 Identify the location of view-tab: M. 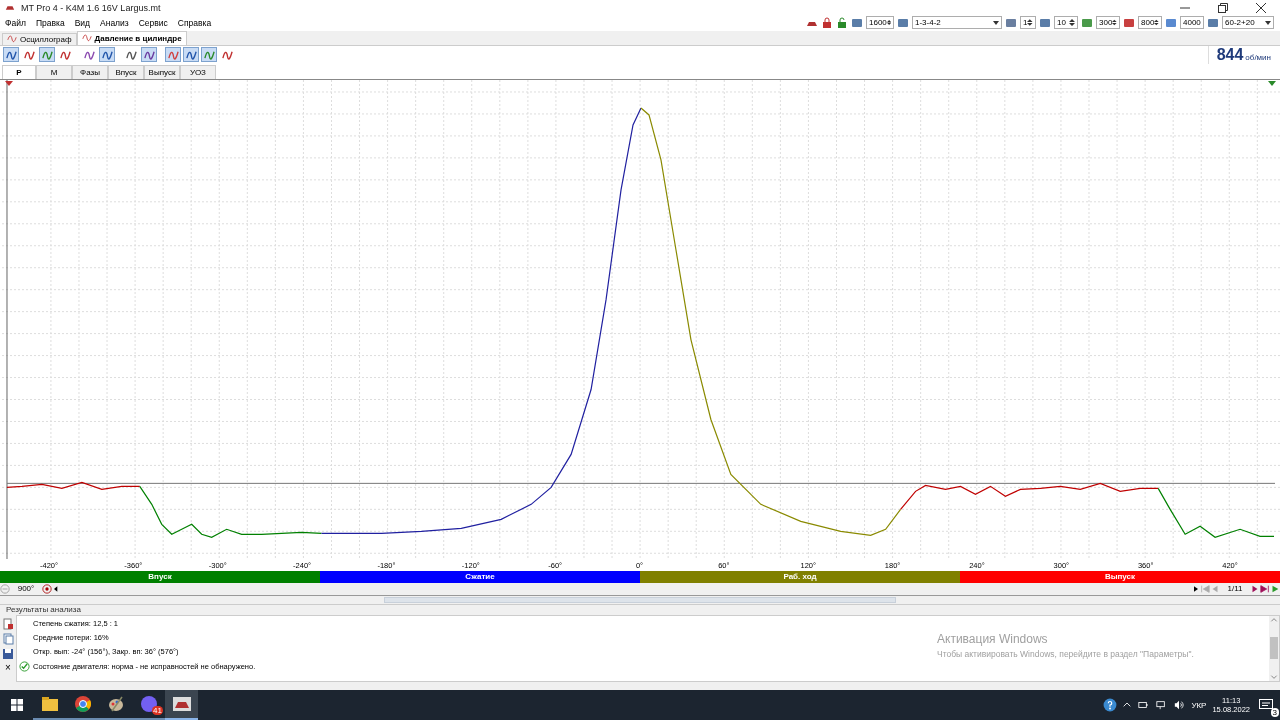
(54, 71).